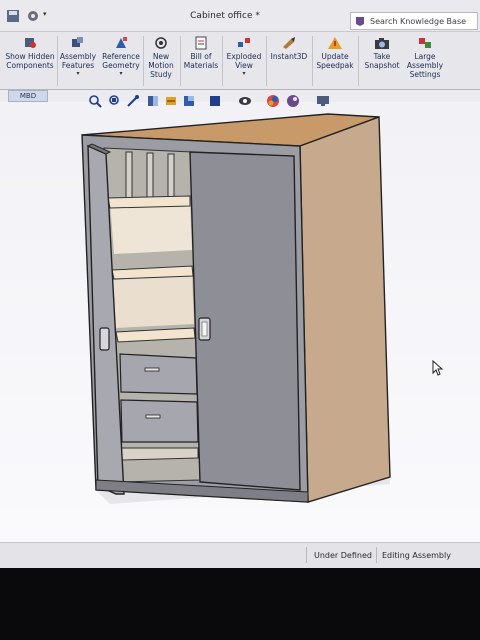  What do you see at coordinates (360, 21) in the screenshot?
I see `knowledge-base-icon` at bounding box center [360, 21].